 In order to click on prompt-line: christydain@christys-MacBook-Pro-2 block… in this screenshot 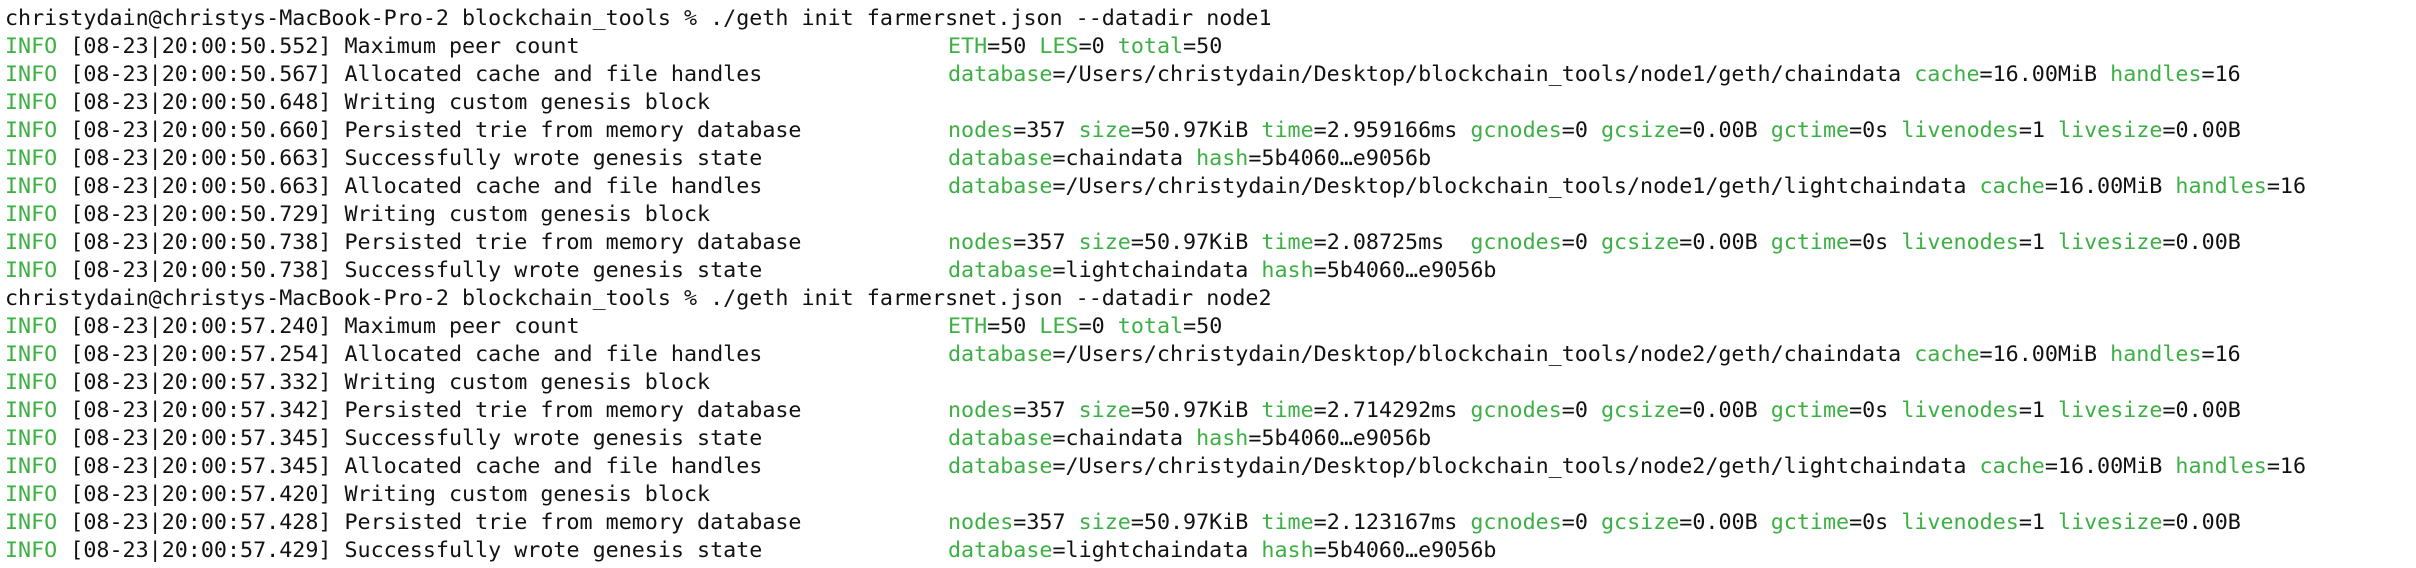, I will do `click(1210, 299)`.